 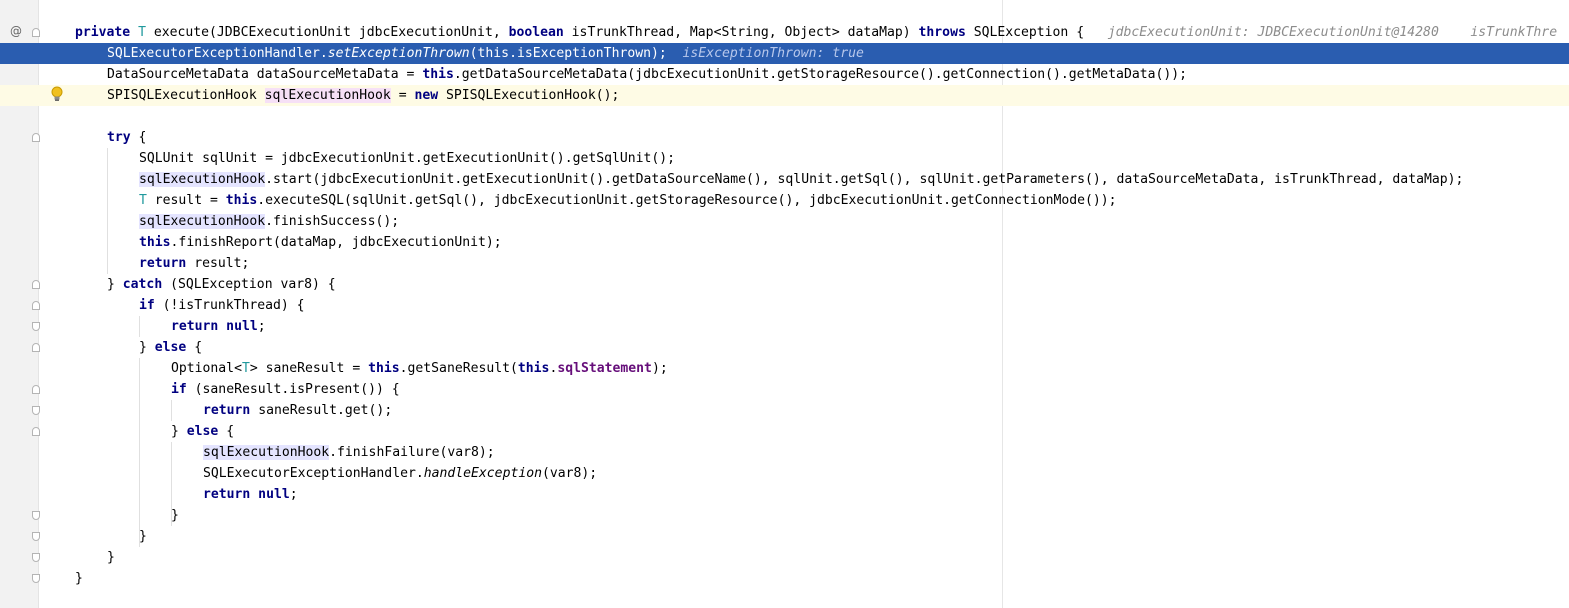 What do you see at coordinates (784, 452) in the screenshot?
I see `code-line: sqlExecutionHook.finishFailure(var8);` at bounding box center [784, 452].